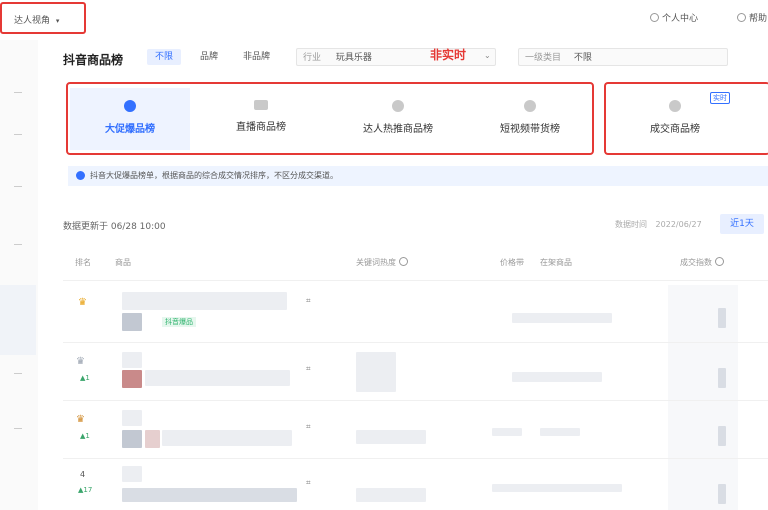  Describe the element at coordinates (80, 175) in the screenshot. I see `info-icon` at that location.